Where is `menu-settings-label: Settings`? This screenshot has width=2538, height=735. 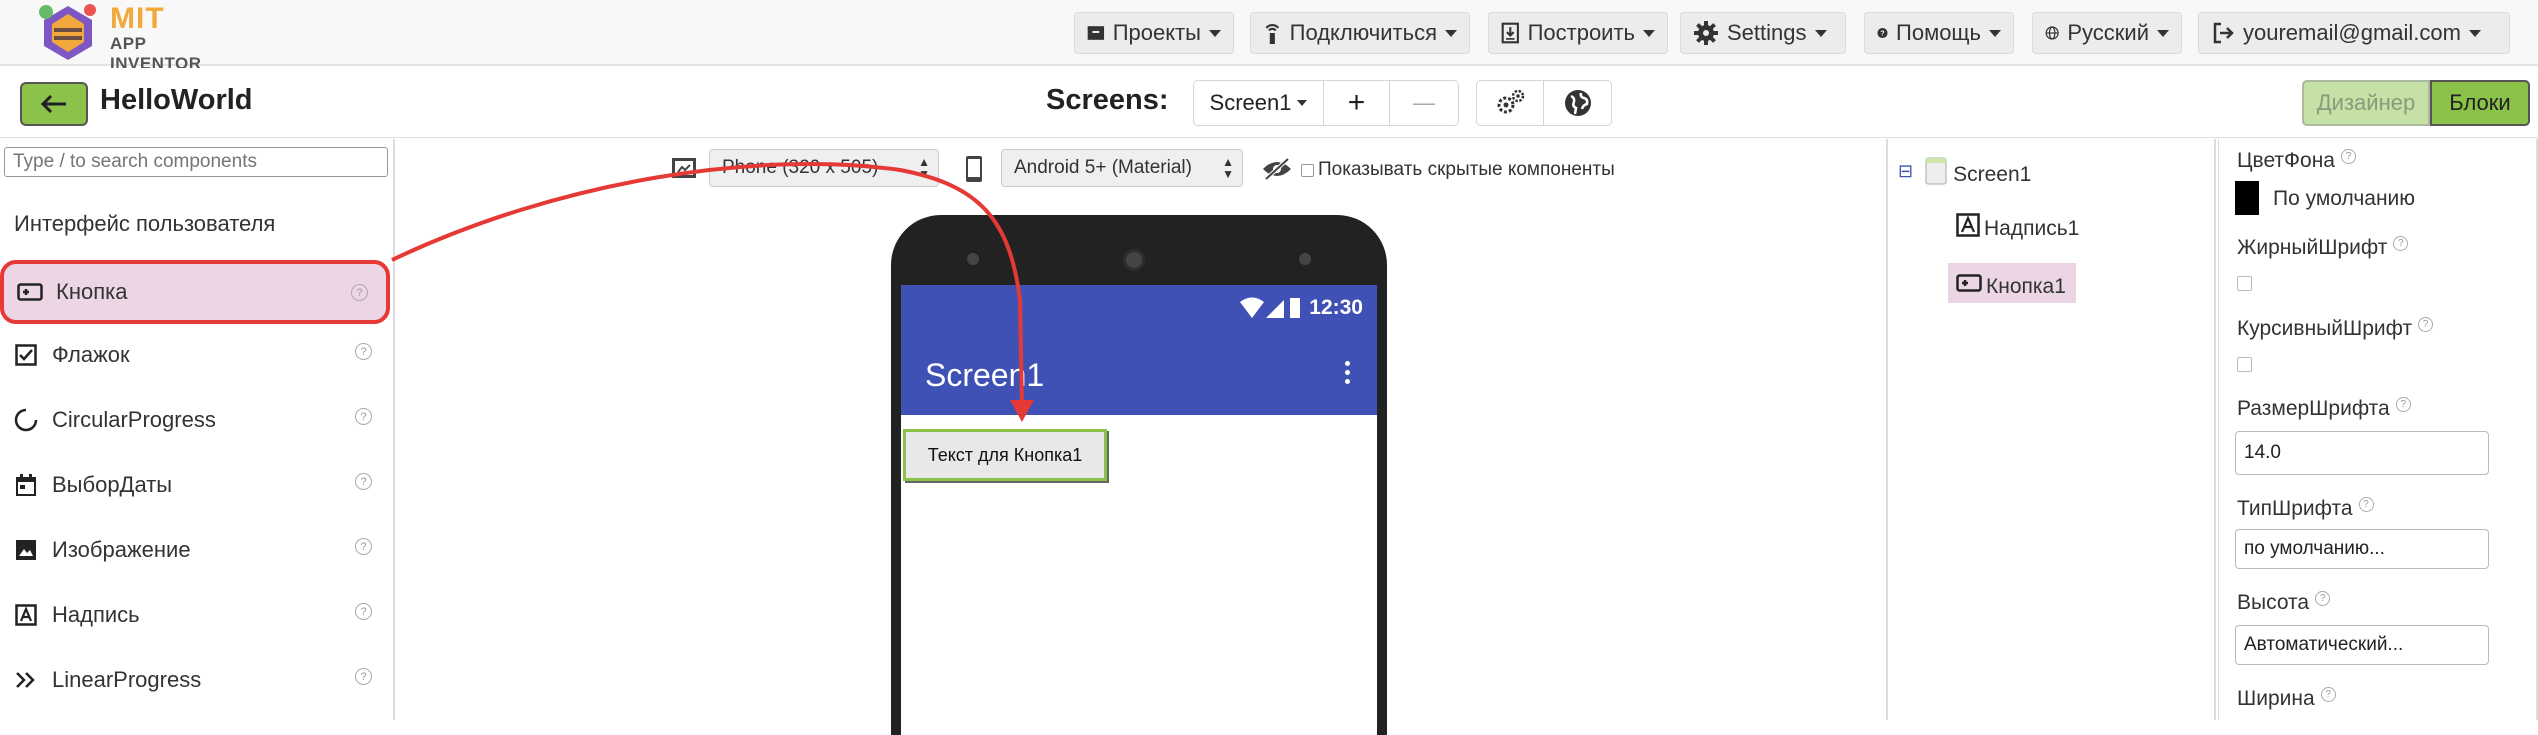 menu-settings-label: Settings is located at coordinates (1767, 32).